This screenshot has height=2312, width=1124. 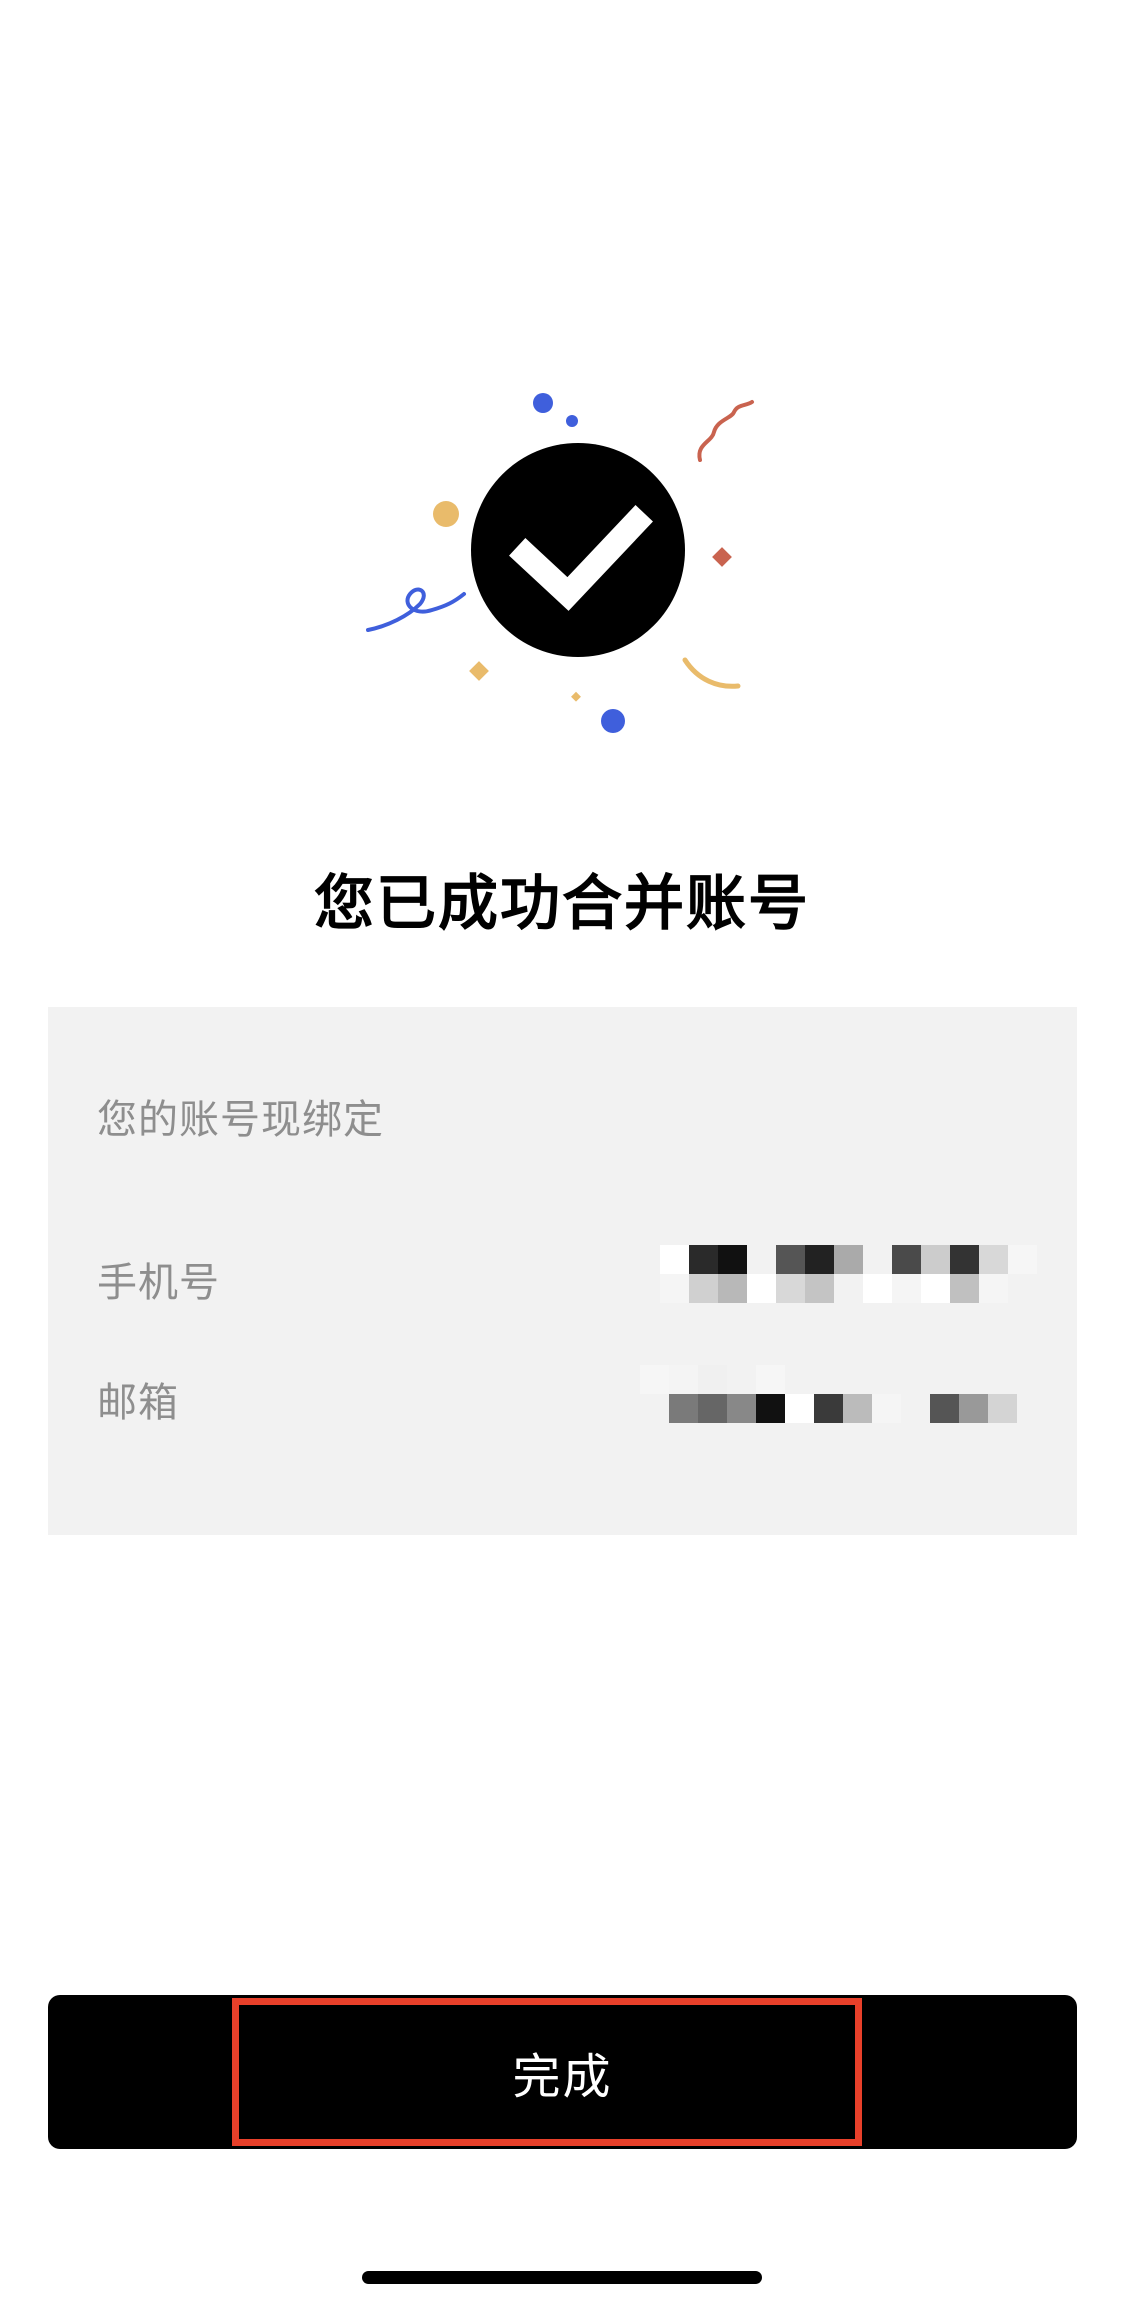 What do you see at coordinates (138, 1403) in the screenshot?
I see `email-label: 邮箱` at bounding box center [138, 1403].